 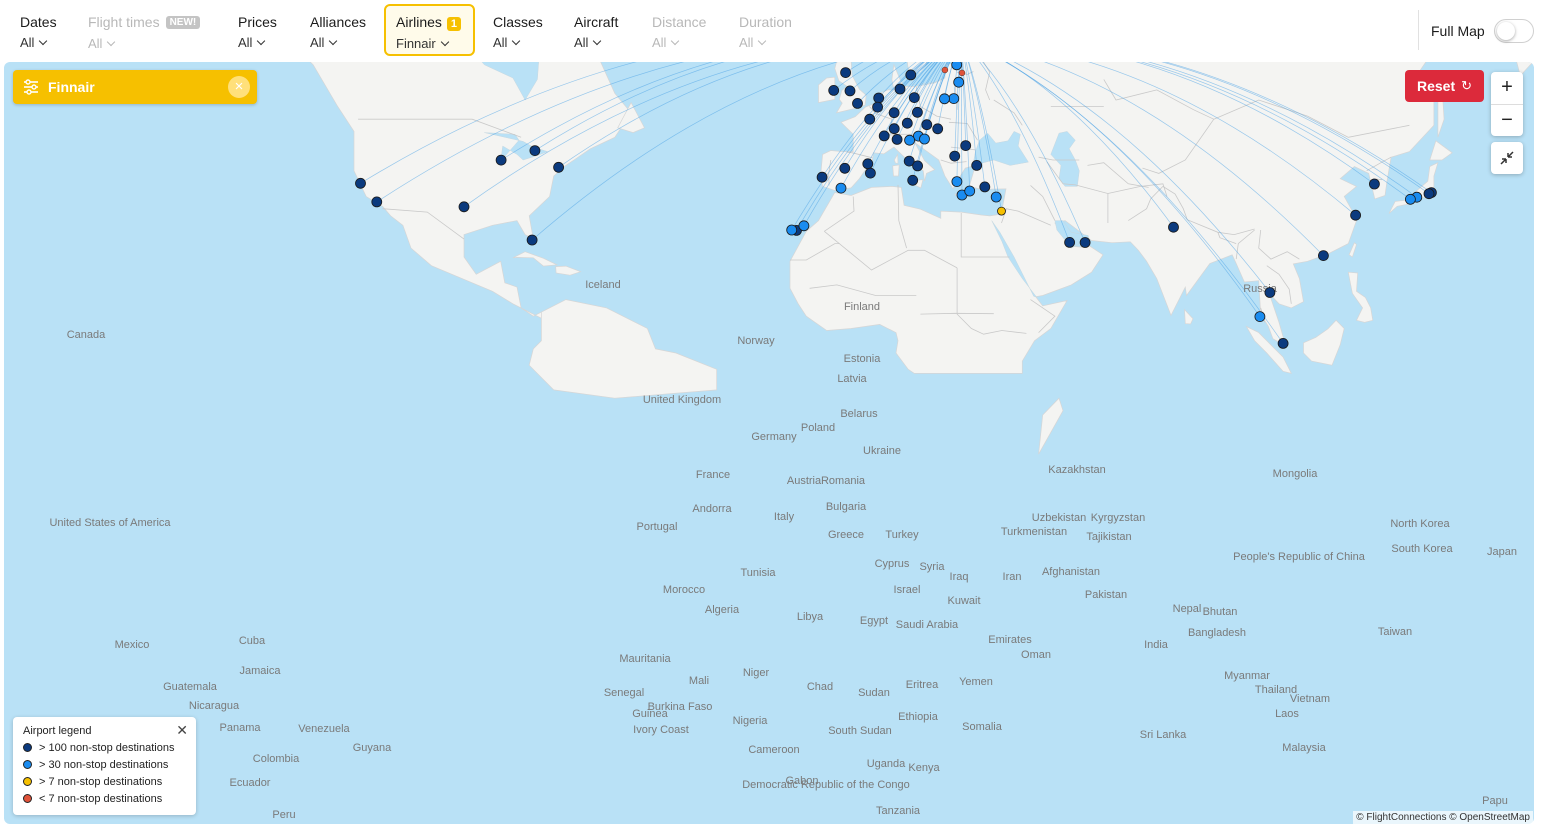 What do you see at coordinates (679, 22) in the screenshot?
I see `filter-label: Distance` at bounding box center [679, 22].